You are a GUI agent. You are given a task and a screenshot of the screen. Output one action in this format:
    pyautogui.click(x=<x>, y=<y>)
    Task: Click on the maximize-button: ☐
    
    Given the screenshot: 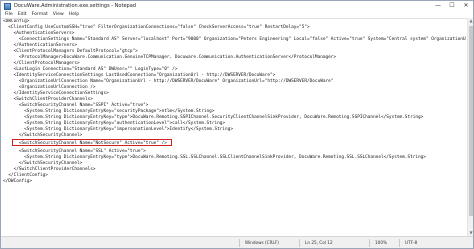 What is the action you would take?
    pyautogui.click(x=452, y=6)
    